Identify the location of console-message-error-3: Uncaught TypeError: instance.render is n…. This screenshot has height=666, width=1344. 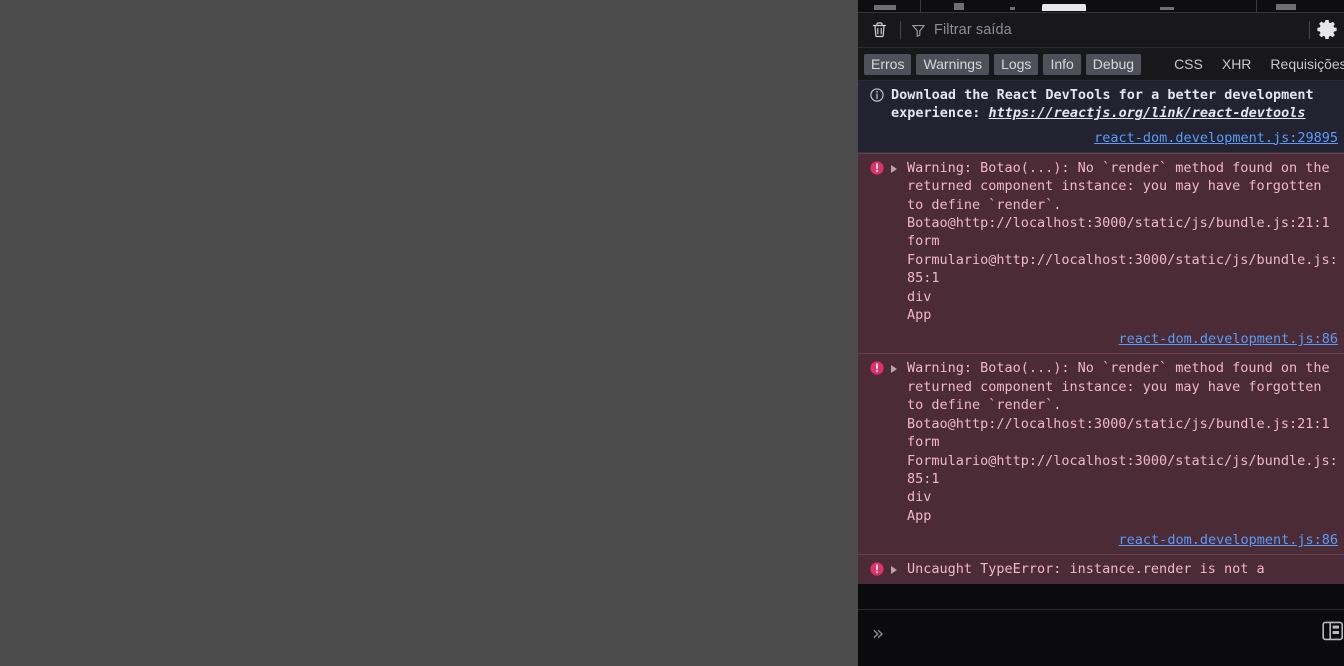
(1101, 569).